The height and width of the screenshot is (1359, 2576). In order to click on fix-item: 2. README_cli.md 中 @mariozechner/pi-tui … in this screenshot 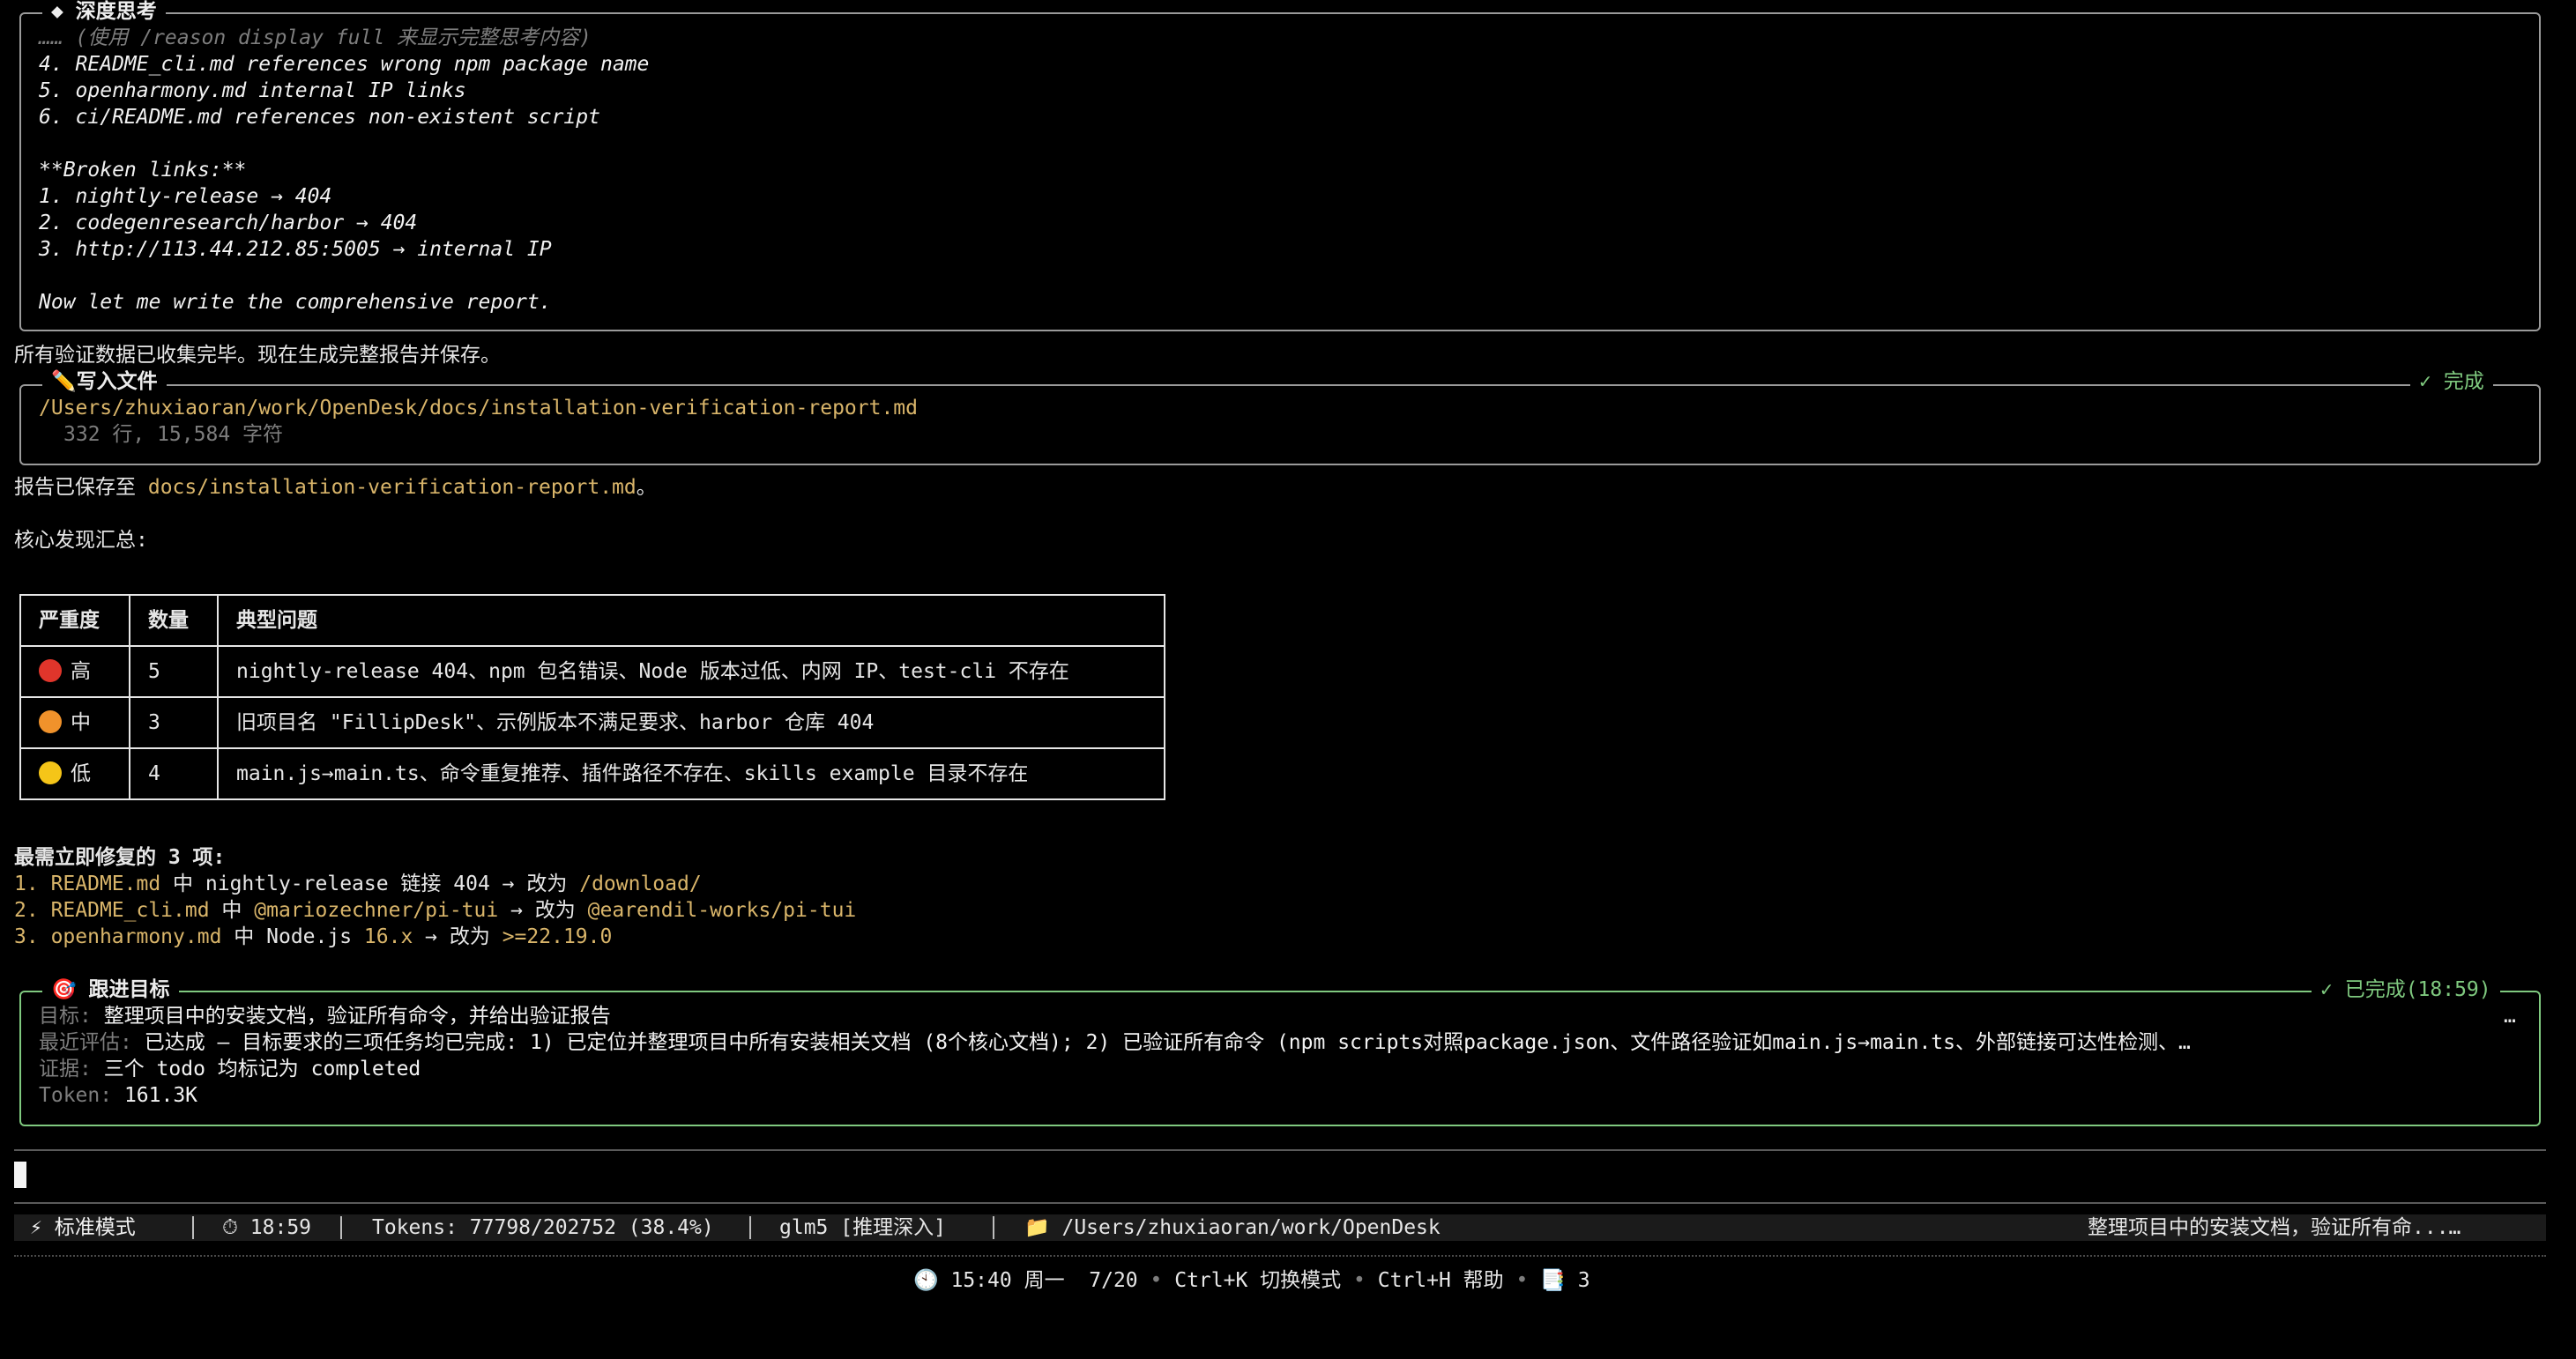, I will do `click(435, 910)`.